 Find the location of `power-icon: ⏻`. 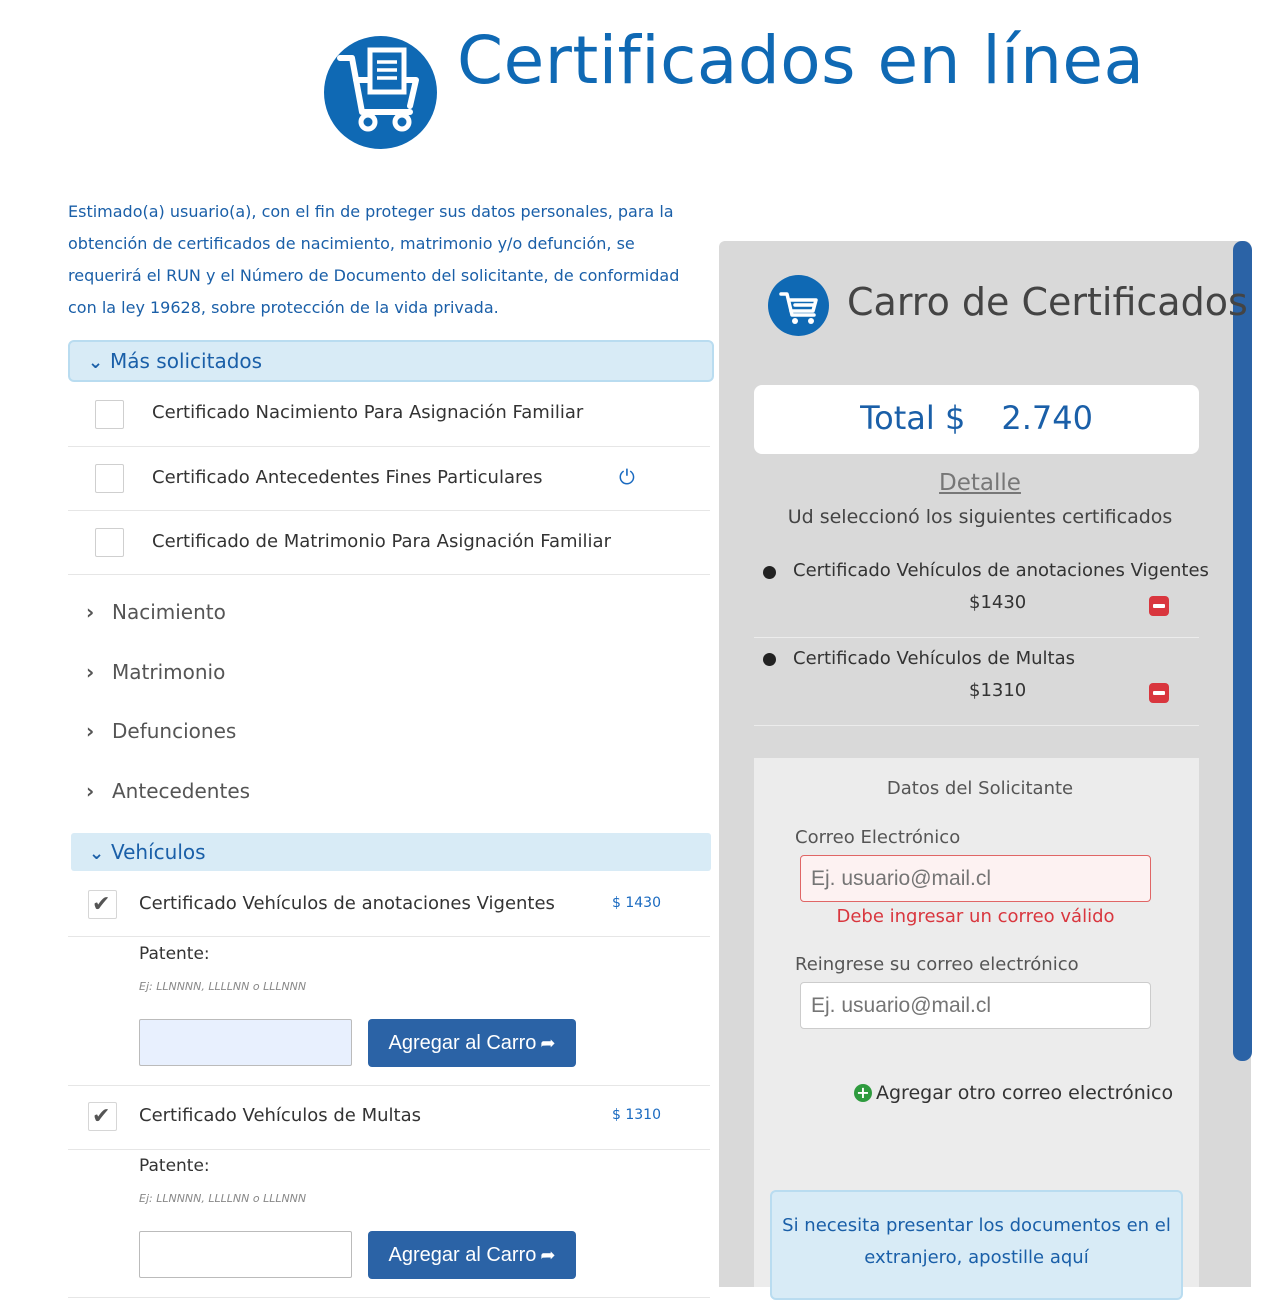

power-icon: ⏻ is located at coordinates (627, 477).